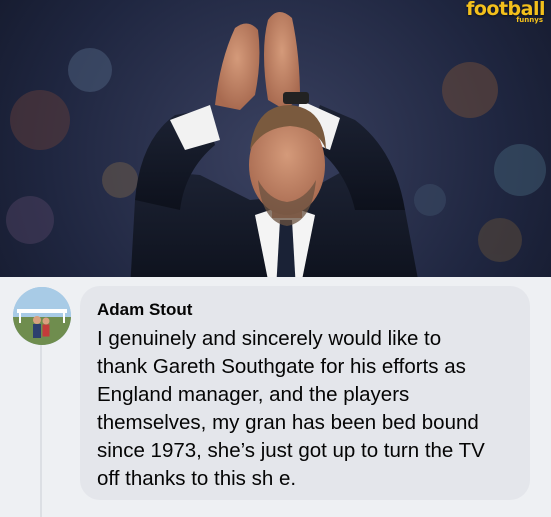  What do you see at coordinates (41, 431) in the screenshot?
I see `reply-thread-line` at bounding box center [41, 431].